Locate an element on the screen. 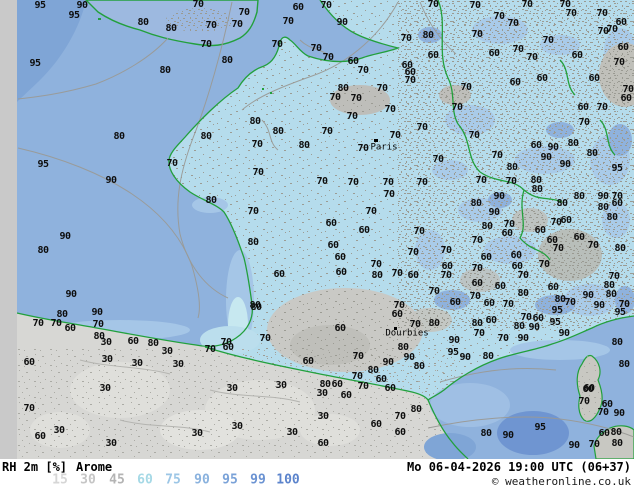 The width and height of the screenshot is (634, 490). legend-value: 45 is located at coordinates (117, 480).